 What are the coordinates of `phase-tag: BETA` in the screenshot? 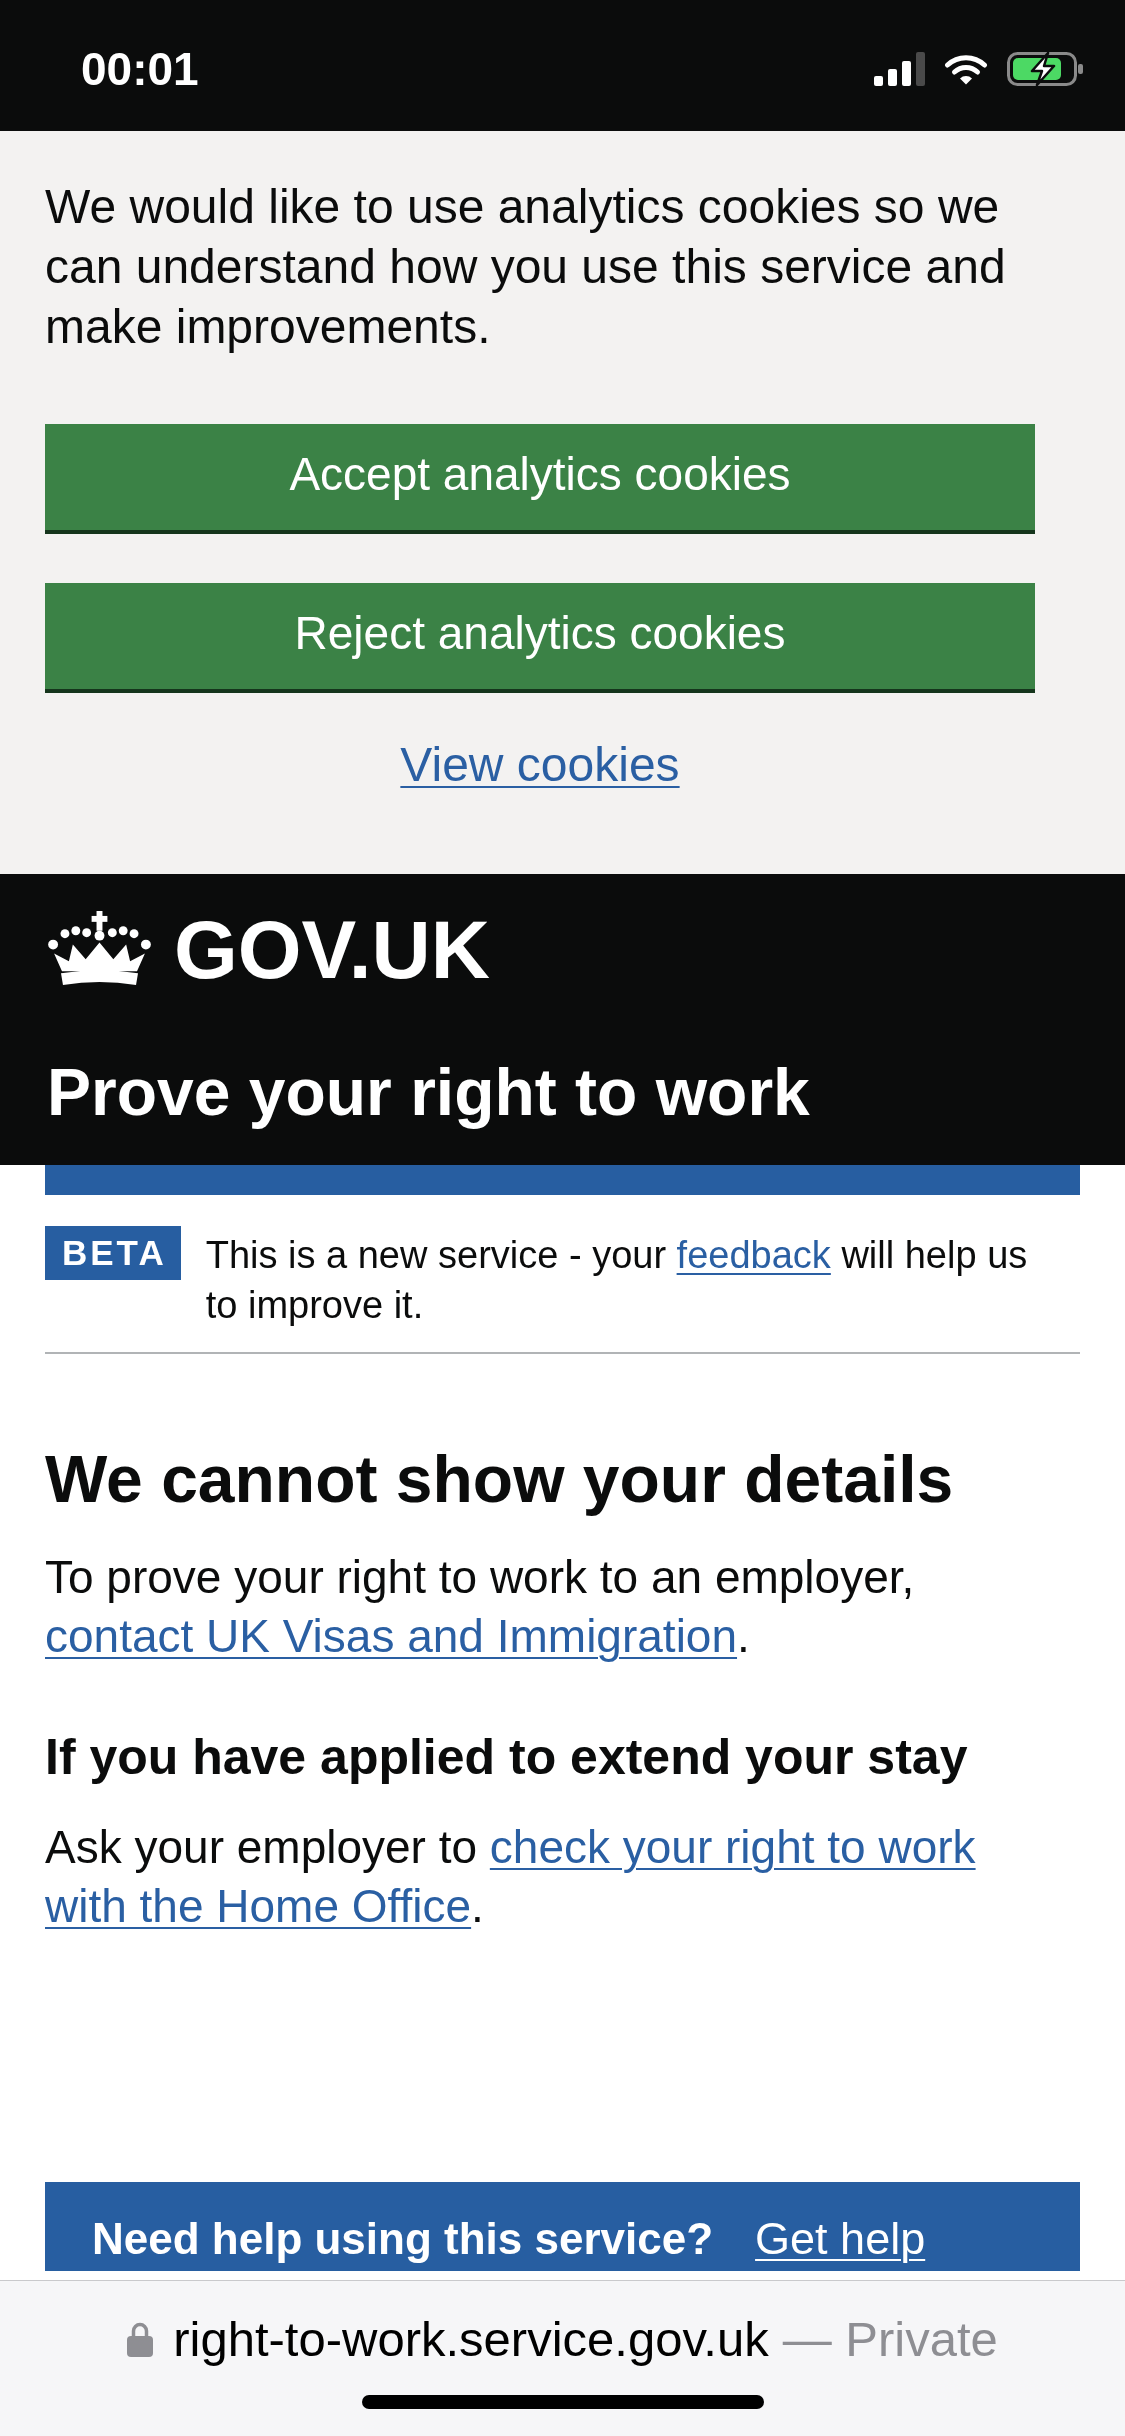 It's located at (113, 1253).